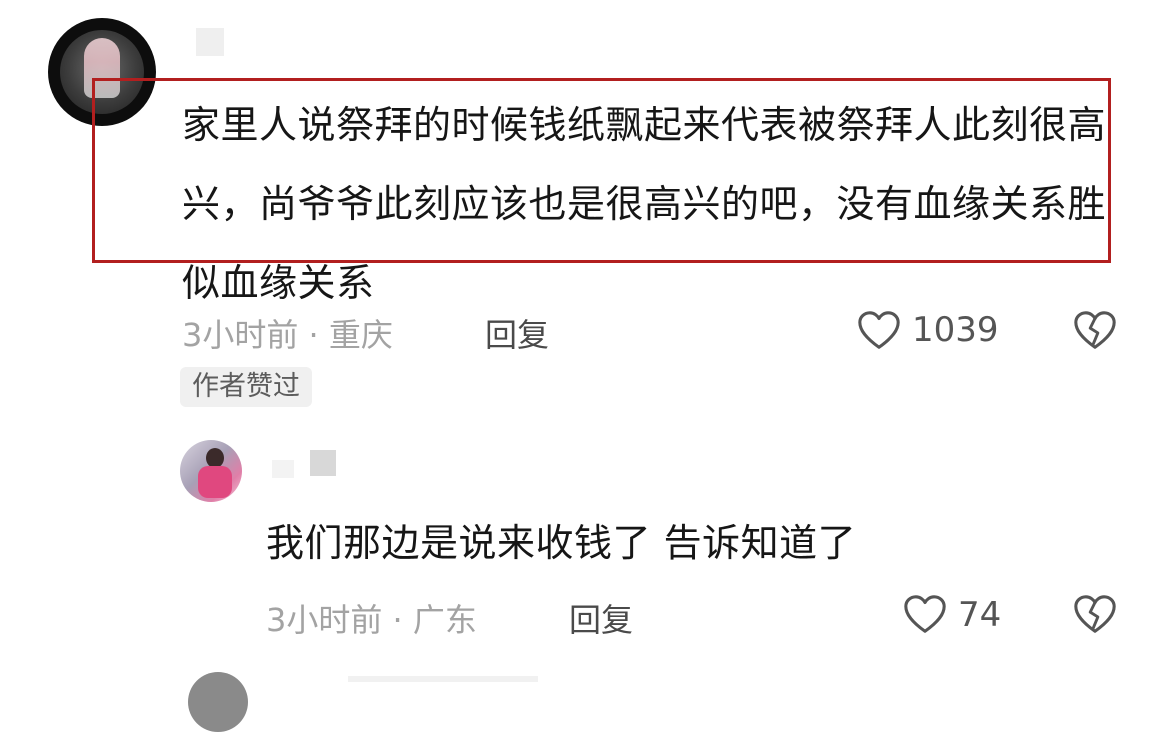 This screenshot has width=1170, height=732. What do you see at coordinates (980, 615) in the screenshot?
I see `reply-like-count: 74` at bounding box center [980, 615].